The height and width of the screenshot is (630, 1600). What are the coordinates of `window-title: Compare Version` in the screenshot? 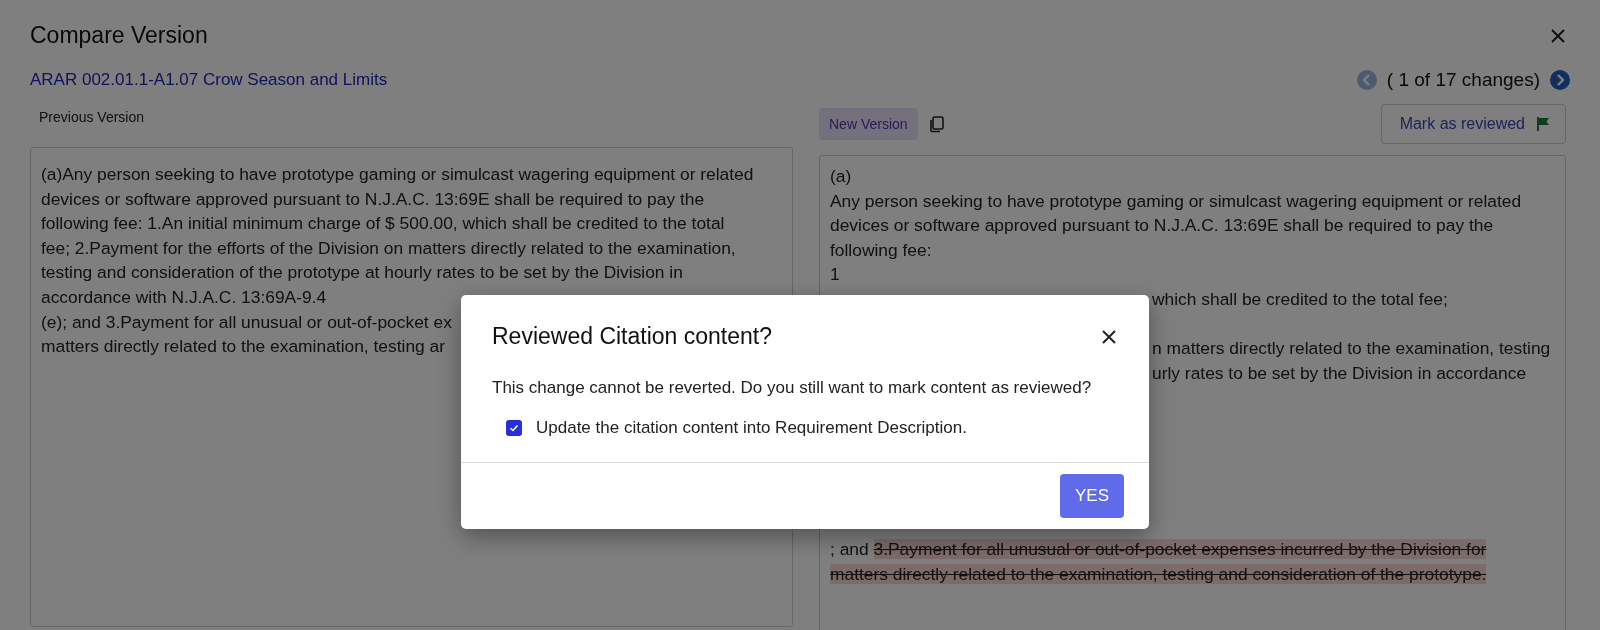 It's located at (119, 35).